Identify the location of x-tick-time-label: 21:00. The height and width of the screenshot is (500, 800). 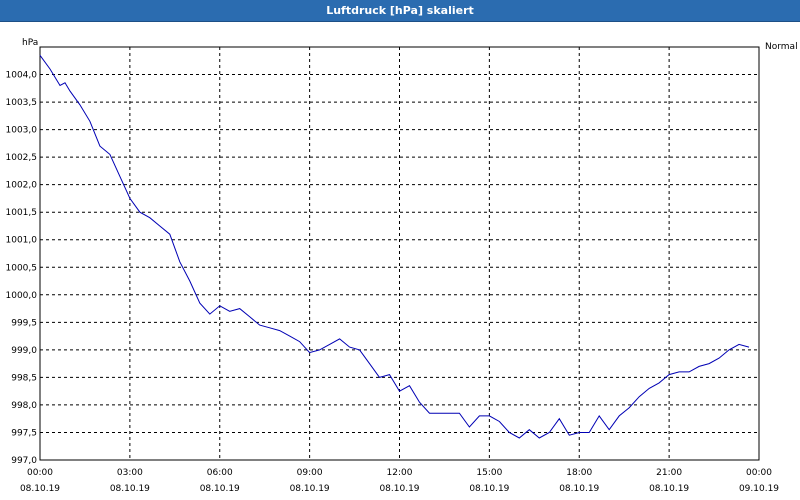
(669, 473).